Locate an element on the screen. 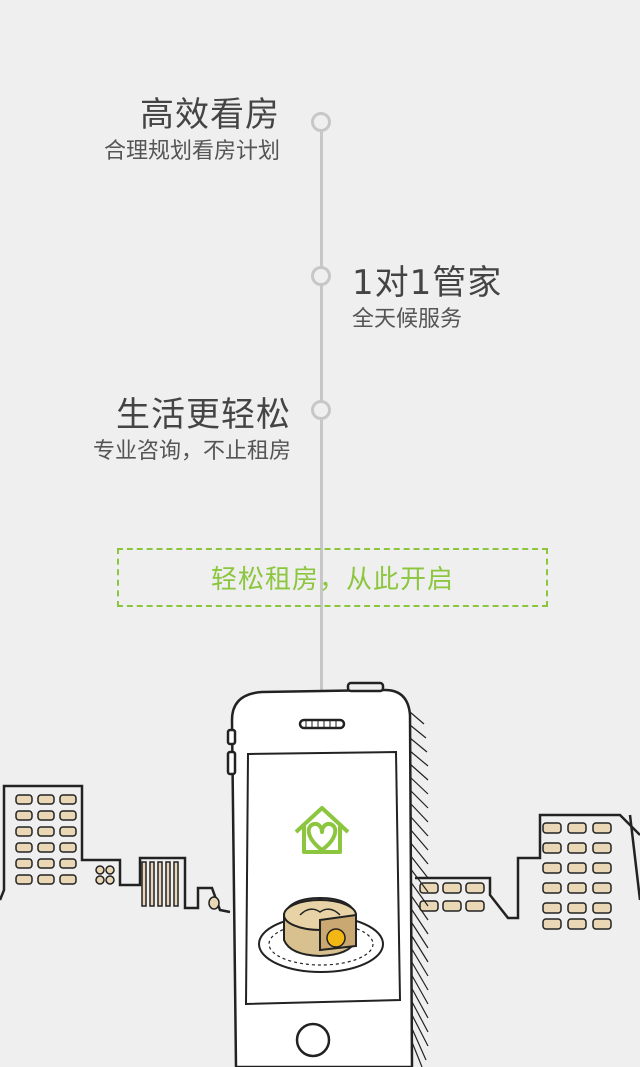  start-renting-button: 轻松租房，从此开启 is located at coordinates (332, 577).